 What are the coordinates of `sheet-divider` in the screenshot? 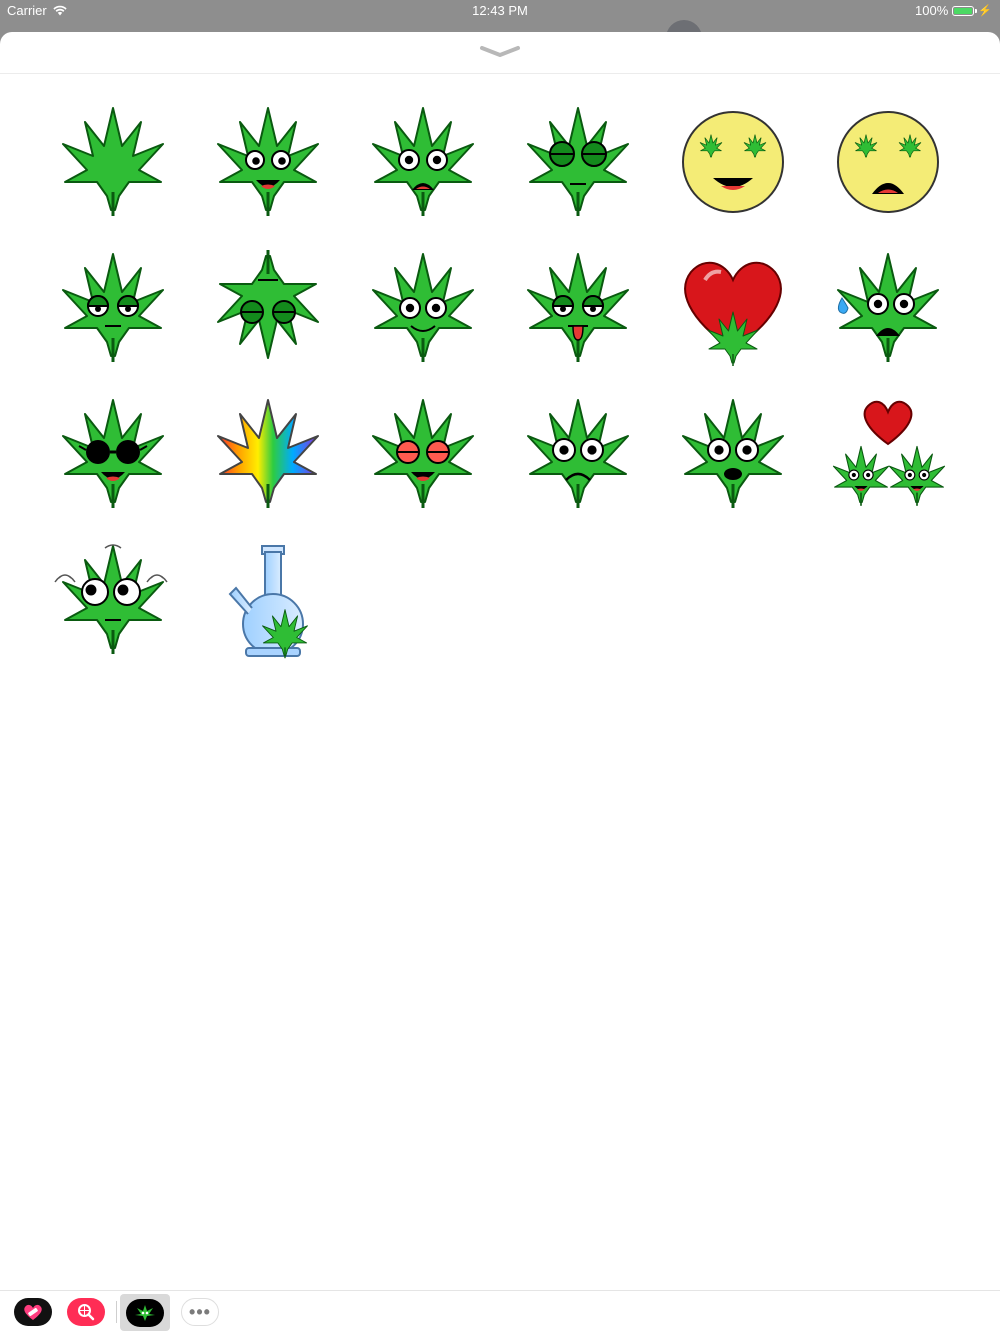 It's located at (500, 73).